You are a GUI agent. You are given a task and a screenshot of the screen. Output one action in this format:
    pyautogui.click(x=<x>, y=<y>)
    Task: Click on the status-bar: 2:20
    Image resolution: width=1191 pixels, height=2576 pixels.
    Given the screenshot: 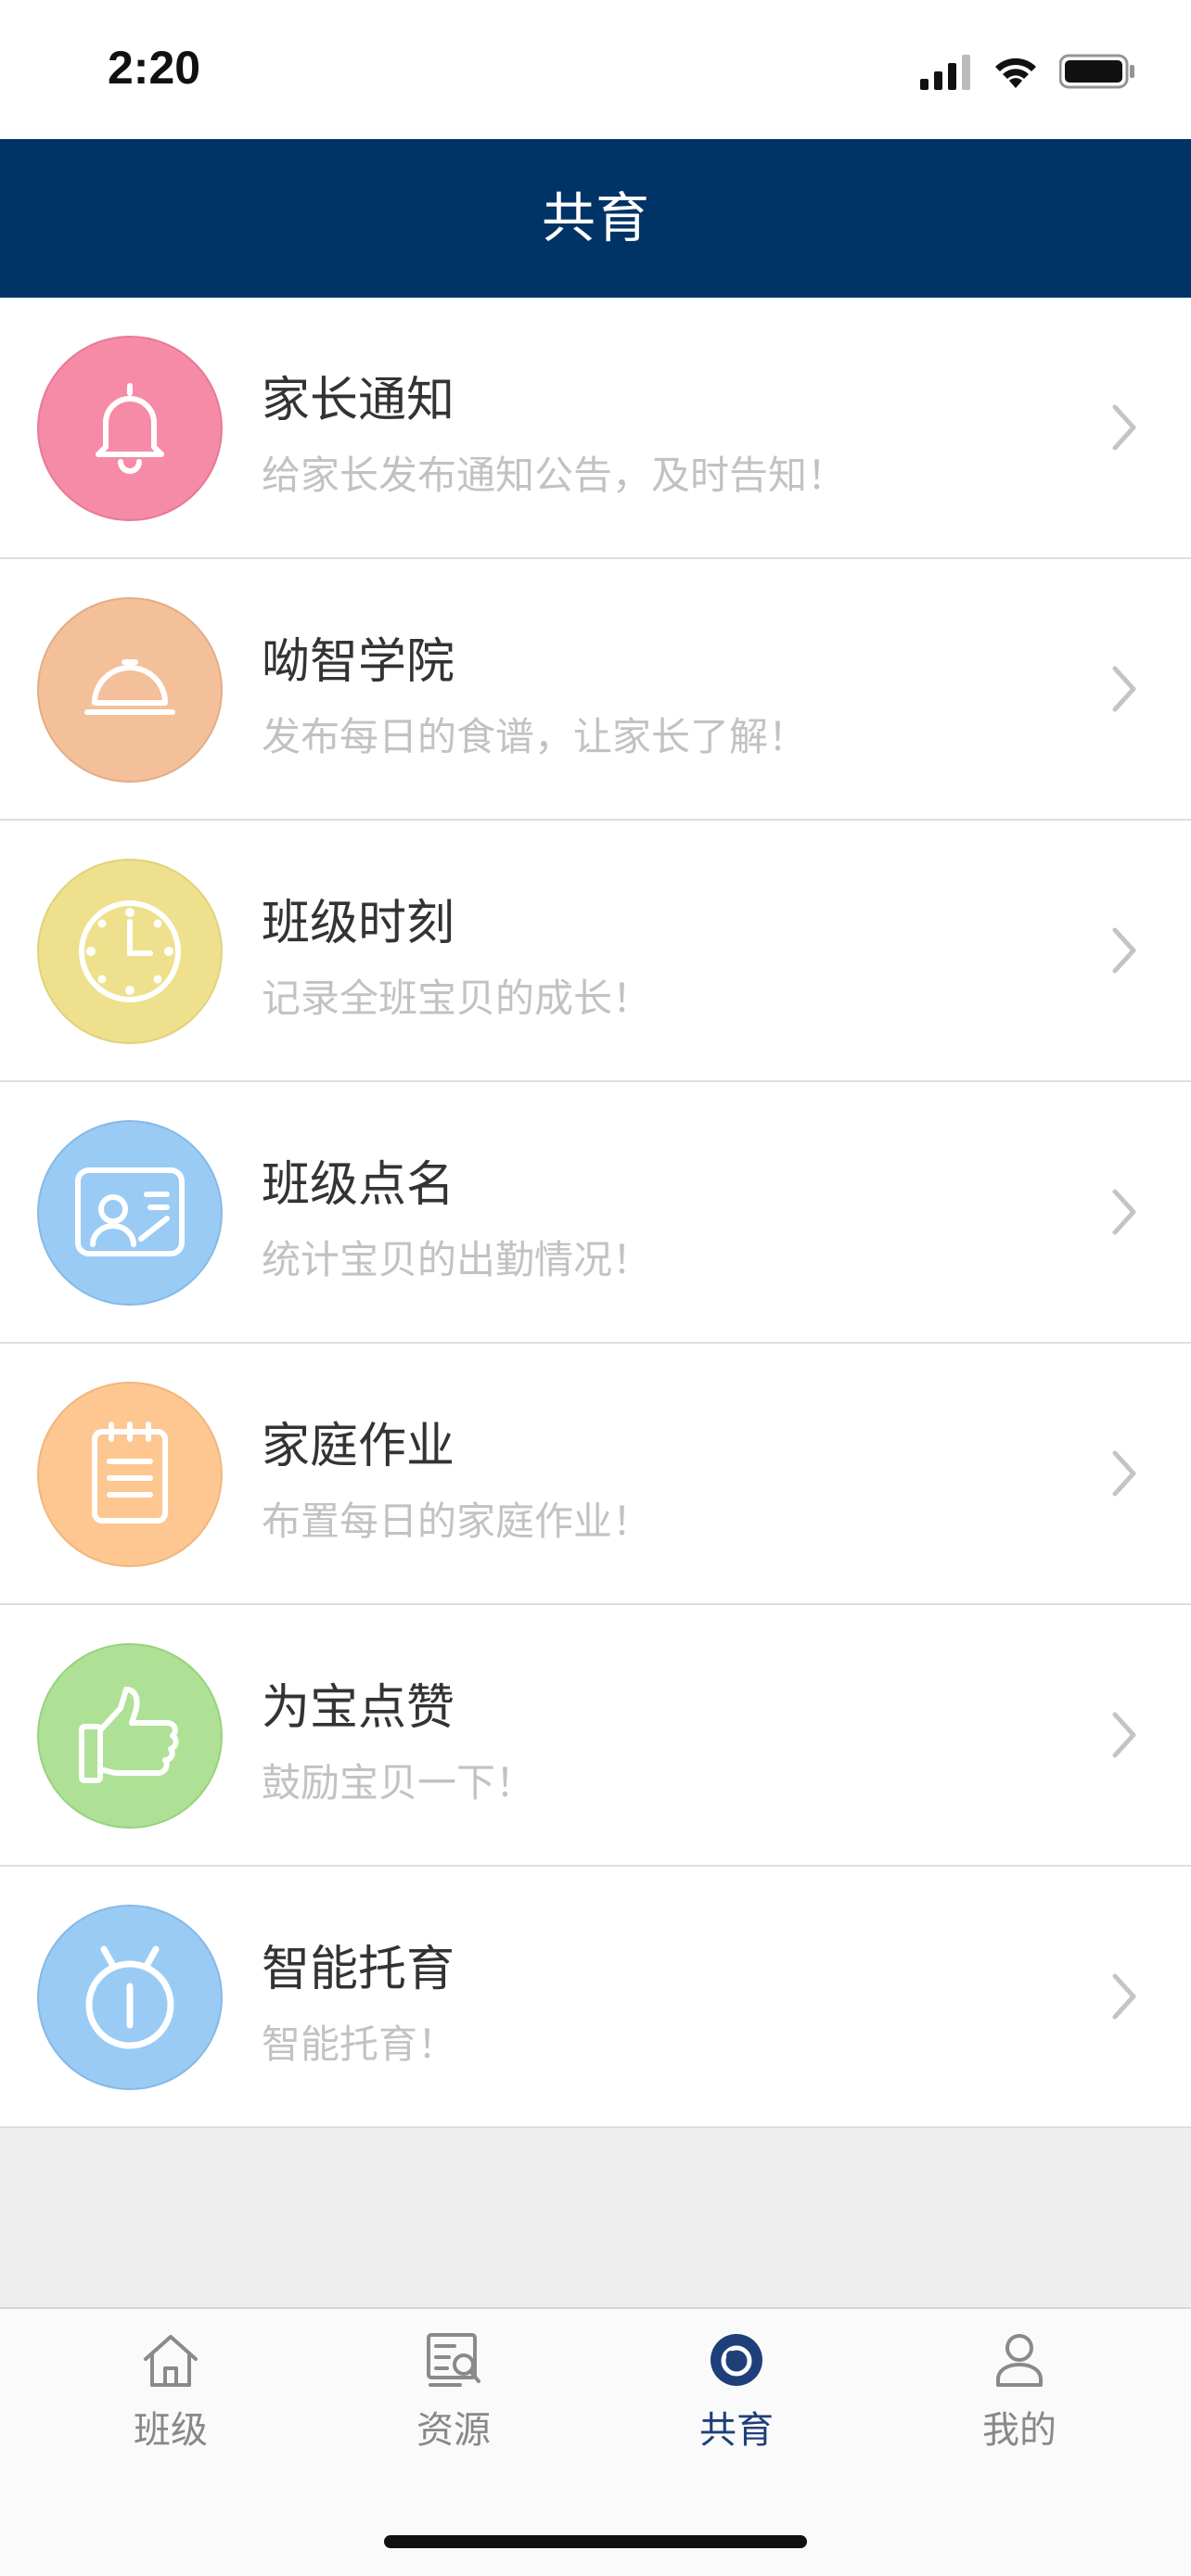 What is the action you would take?
    pyautogui.click(x=595, y=69)
    